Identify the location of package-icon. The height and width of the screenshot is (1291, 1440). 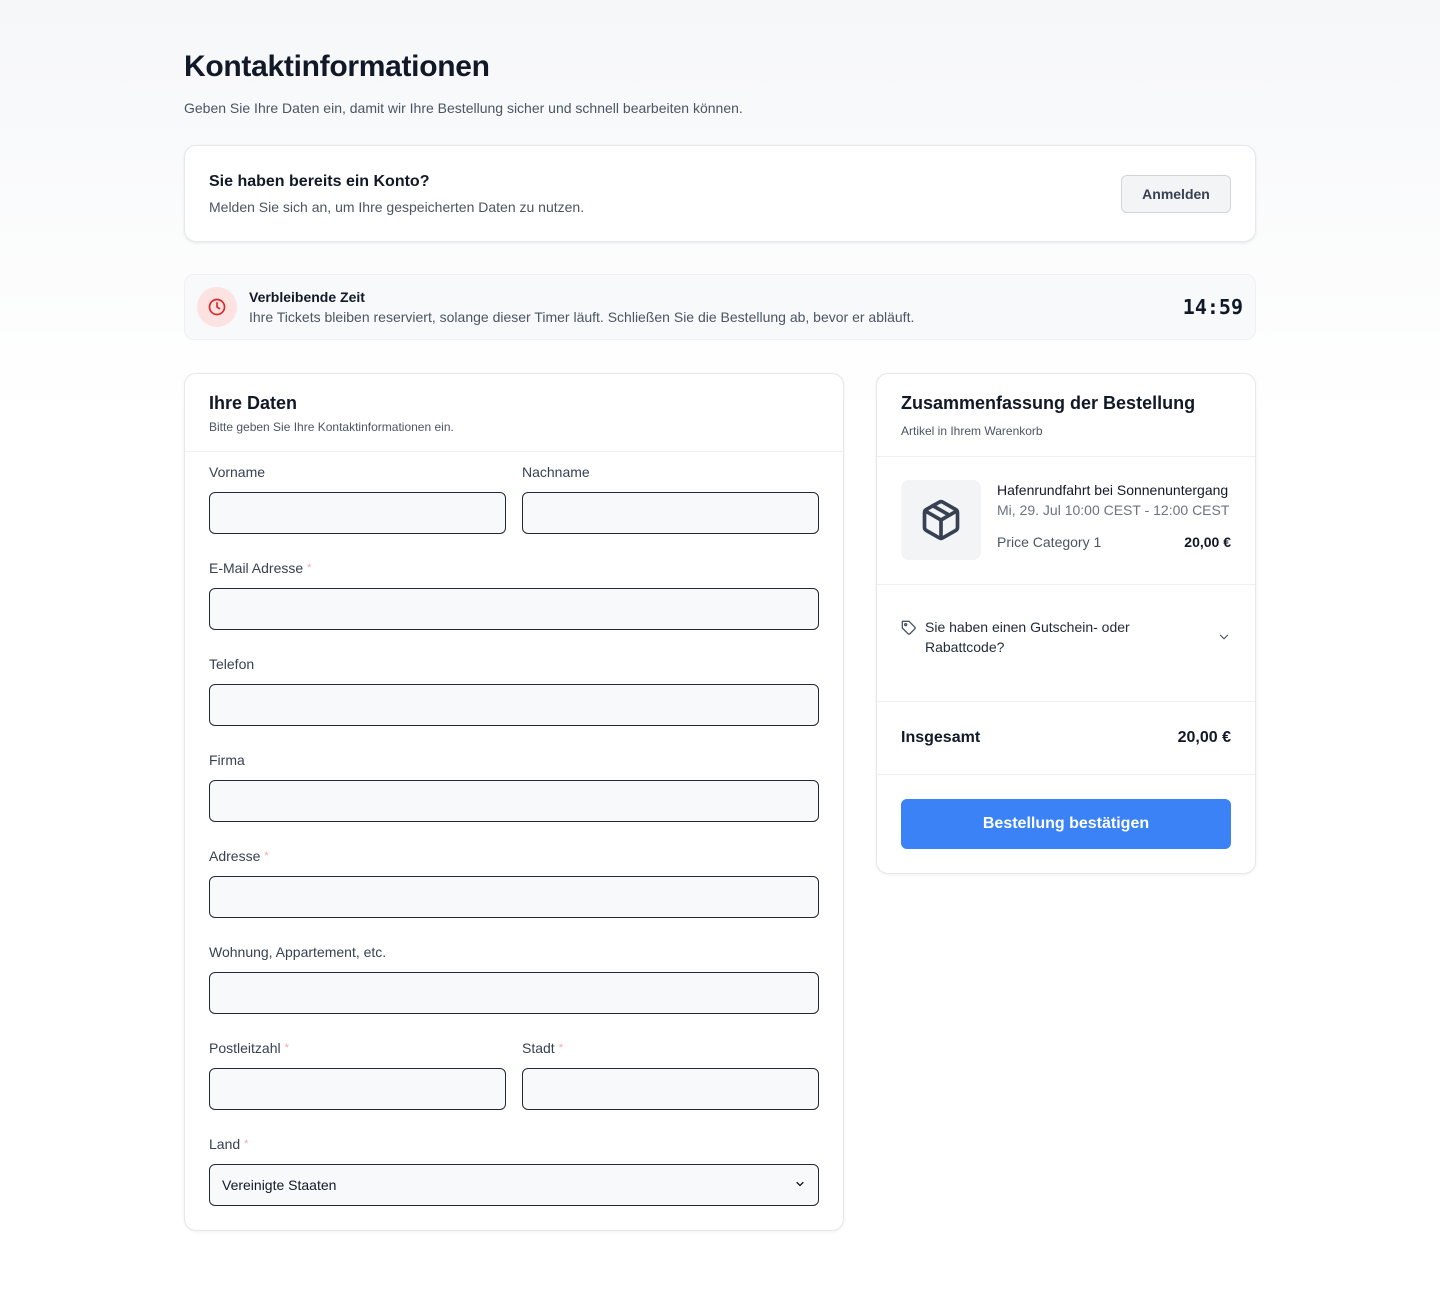
(941, 520).